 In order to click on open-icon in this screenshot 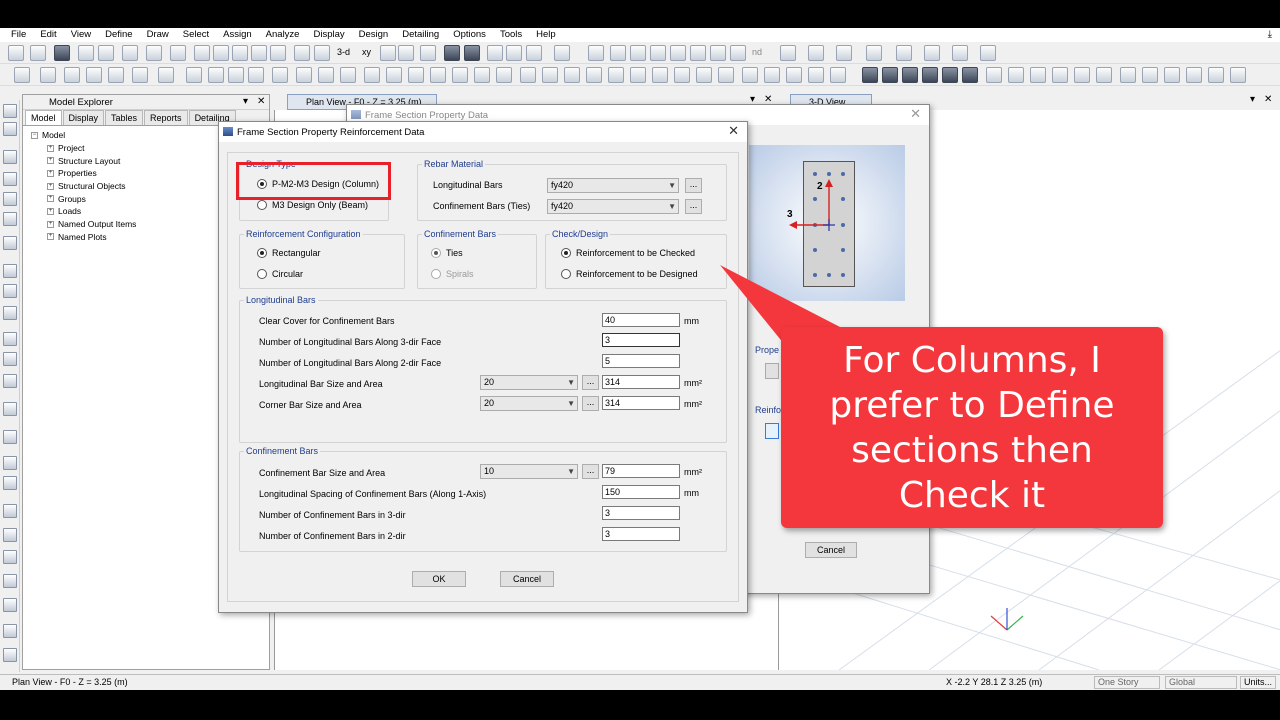, I will do `click(38, 53)`.